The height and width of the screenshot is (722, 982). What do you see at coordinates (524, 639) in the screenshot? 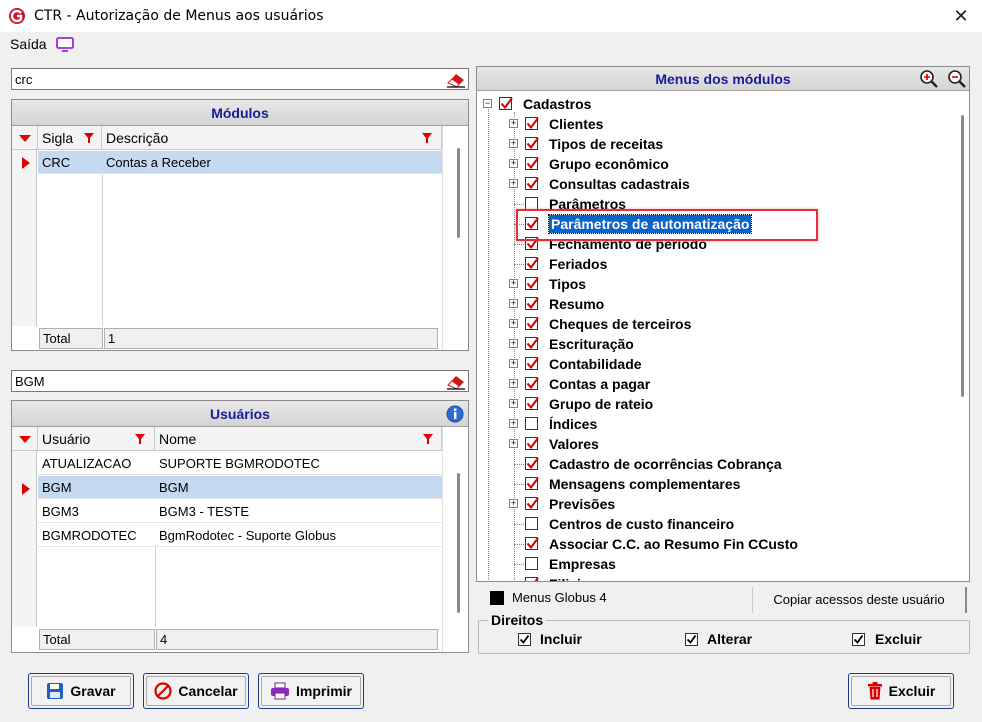
I see `incluir-checkbox` at bounding box center [524, 639].